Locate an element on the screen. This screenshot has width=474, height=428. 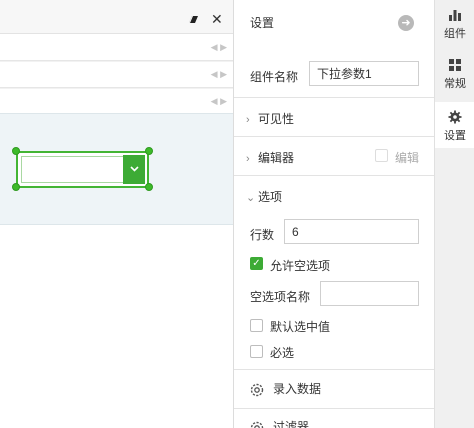
section-editor: › 编辑器 is located at coordinates (270, 157).